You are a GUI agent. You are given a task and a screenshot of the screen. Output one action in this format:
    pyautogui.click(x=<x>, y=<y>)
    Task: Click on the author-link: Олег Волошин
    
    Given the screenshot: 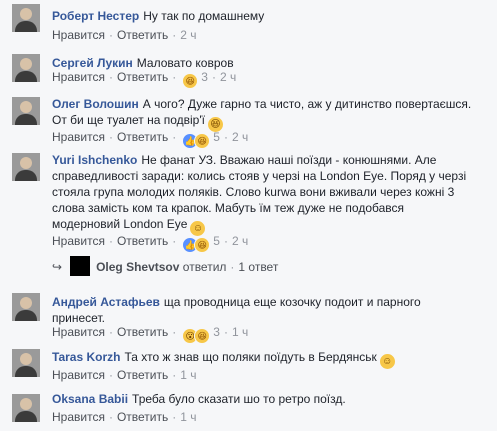 What is the action you would take?
    pyautogui.click(x=95, y=104)
    